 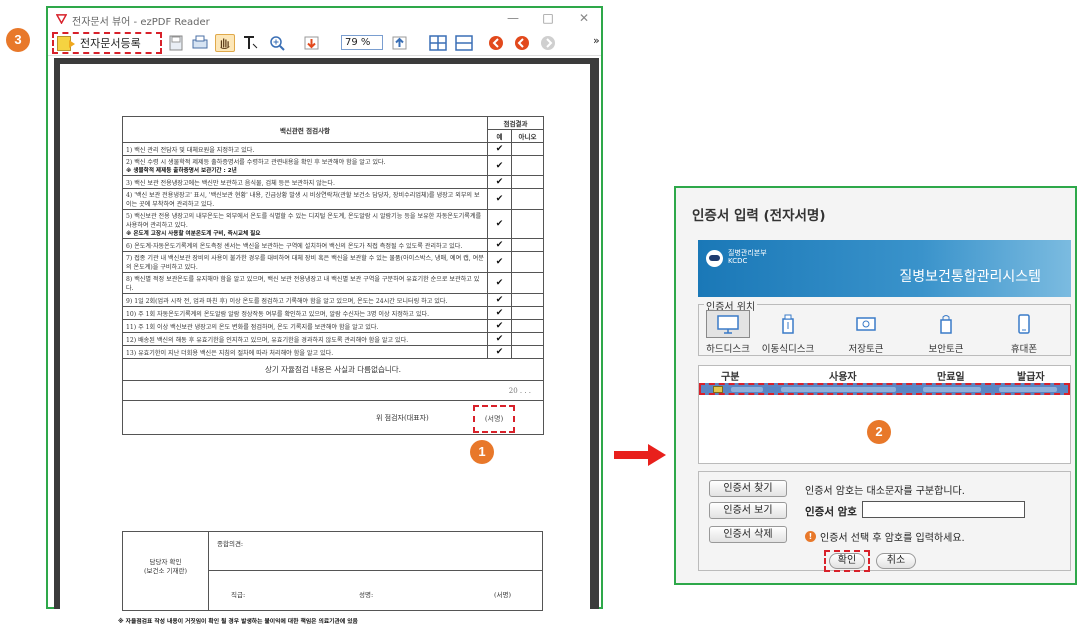 What do you see at coordinates (166, 571) in the screenshot?
I see `officer-title: 담당자 확인 (보건소 기재란)` at bounding box center [166, 571].